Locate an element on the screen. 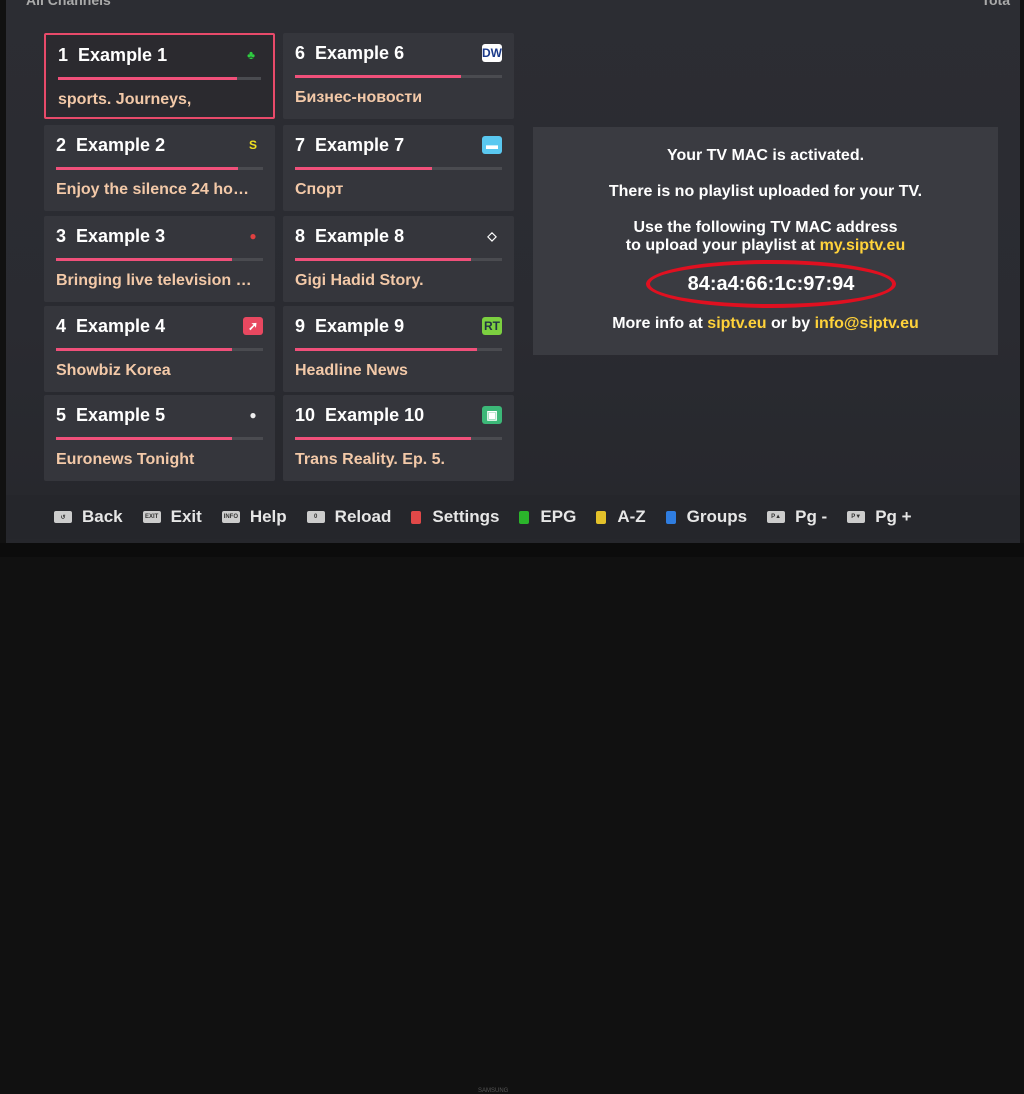 The width and height of the screenshot is (1024, 1094). program-description: Бизнес-новости is located at coordinates (359, 97).